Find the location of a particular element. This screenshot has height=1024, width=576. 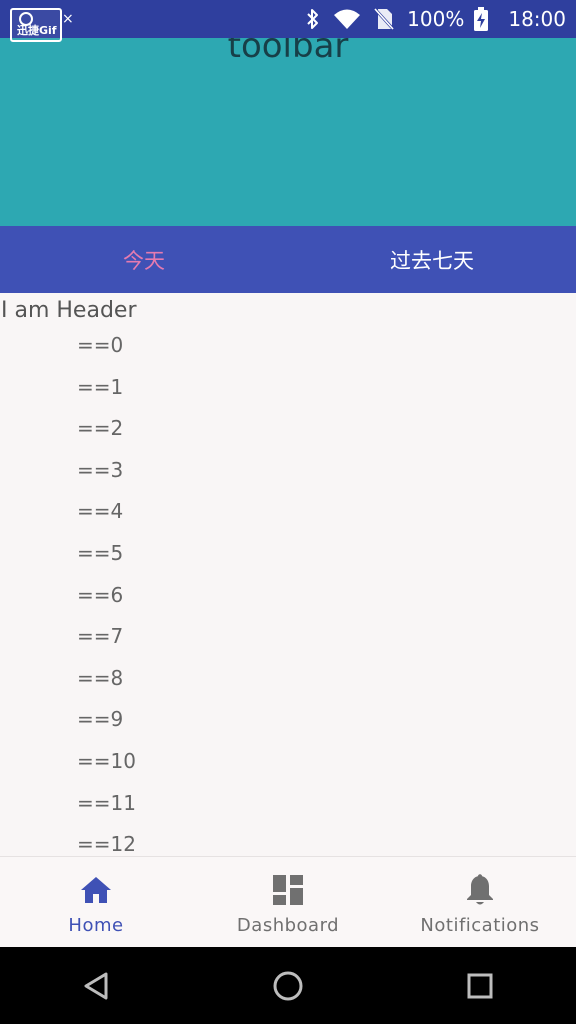

status-icons: 100% 18:00 is located at coordinates (435, 19).